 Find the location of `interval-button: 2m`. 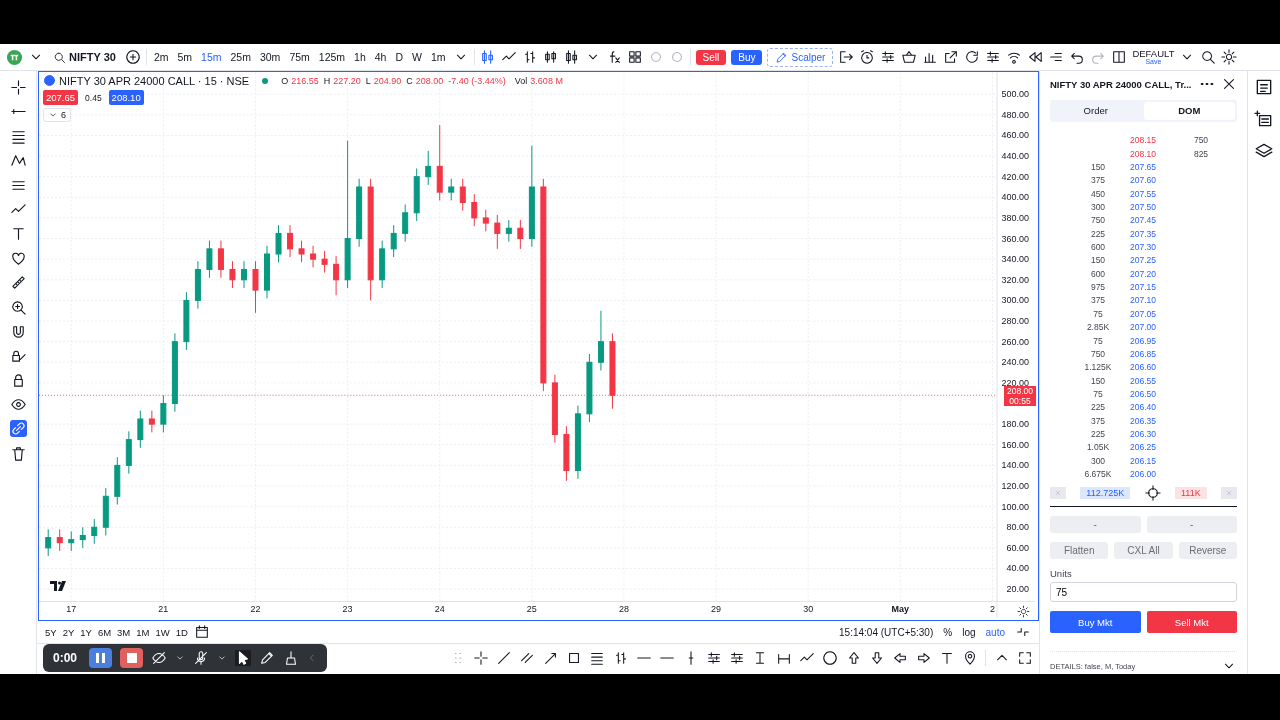

interval-button: 2m is located at coordinates (161, 57).